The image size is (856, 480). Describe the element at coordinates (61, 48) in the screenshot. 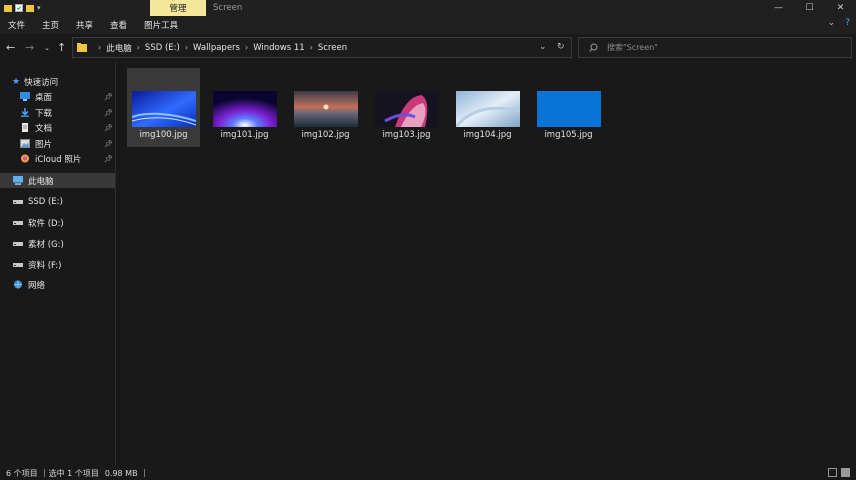

I see `up-arrow-icon: ↑` at that location.